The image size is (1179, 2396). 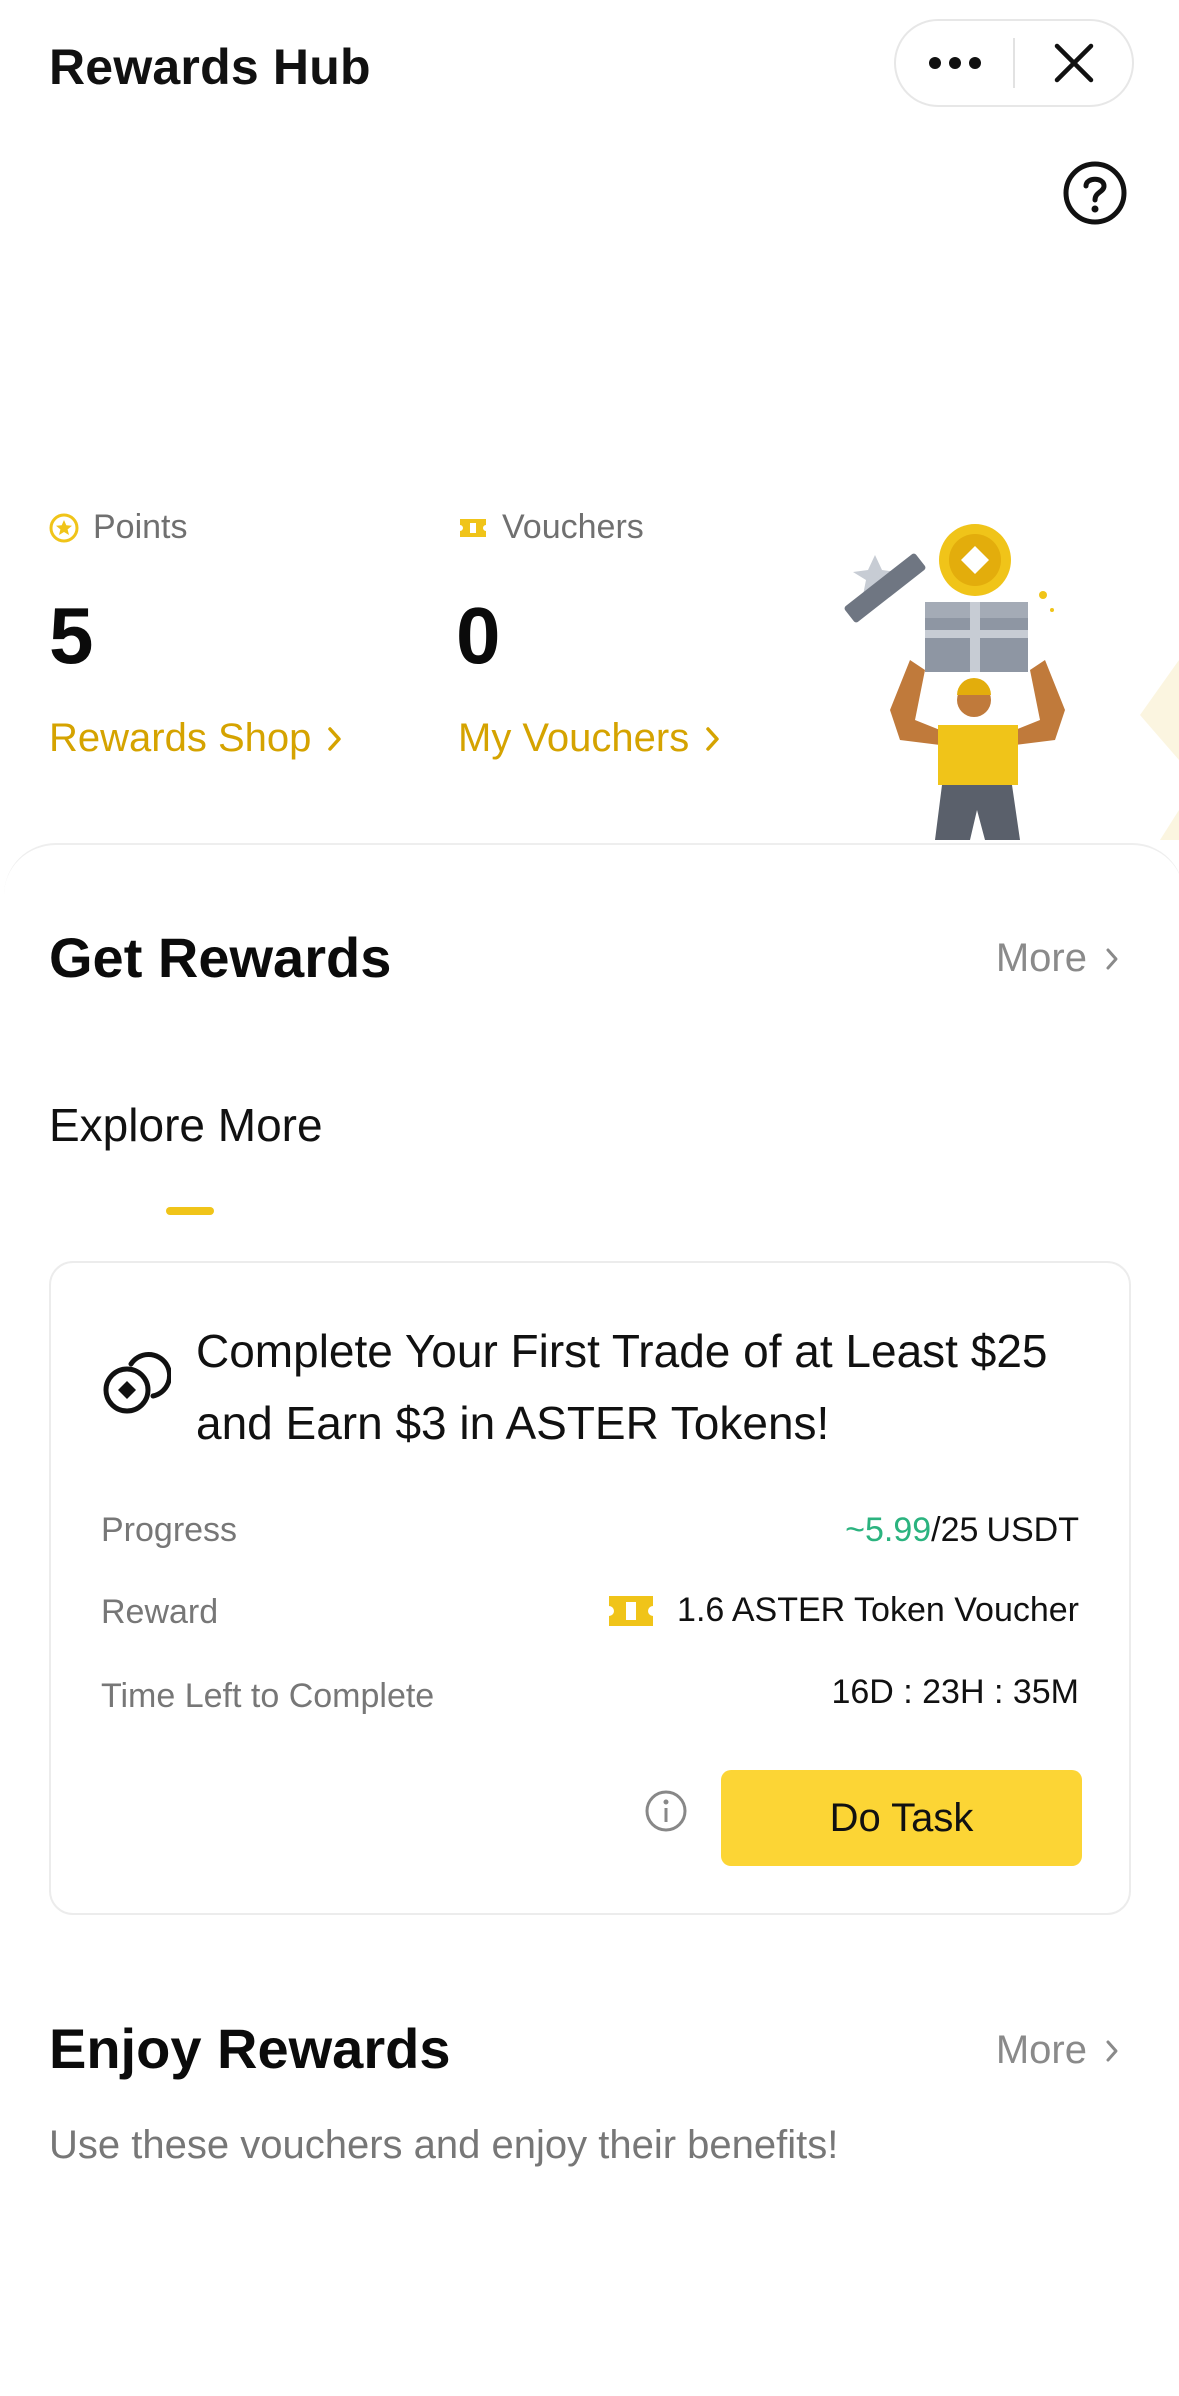 What do you see at coordinates (140, 527) in the screenshot?
I see `points-label-text: Points` at bounding box center [140, 527].